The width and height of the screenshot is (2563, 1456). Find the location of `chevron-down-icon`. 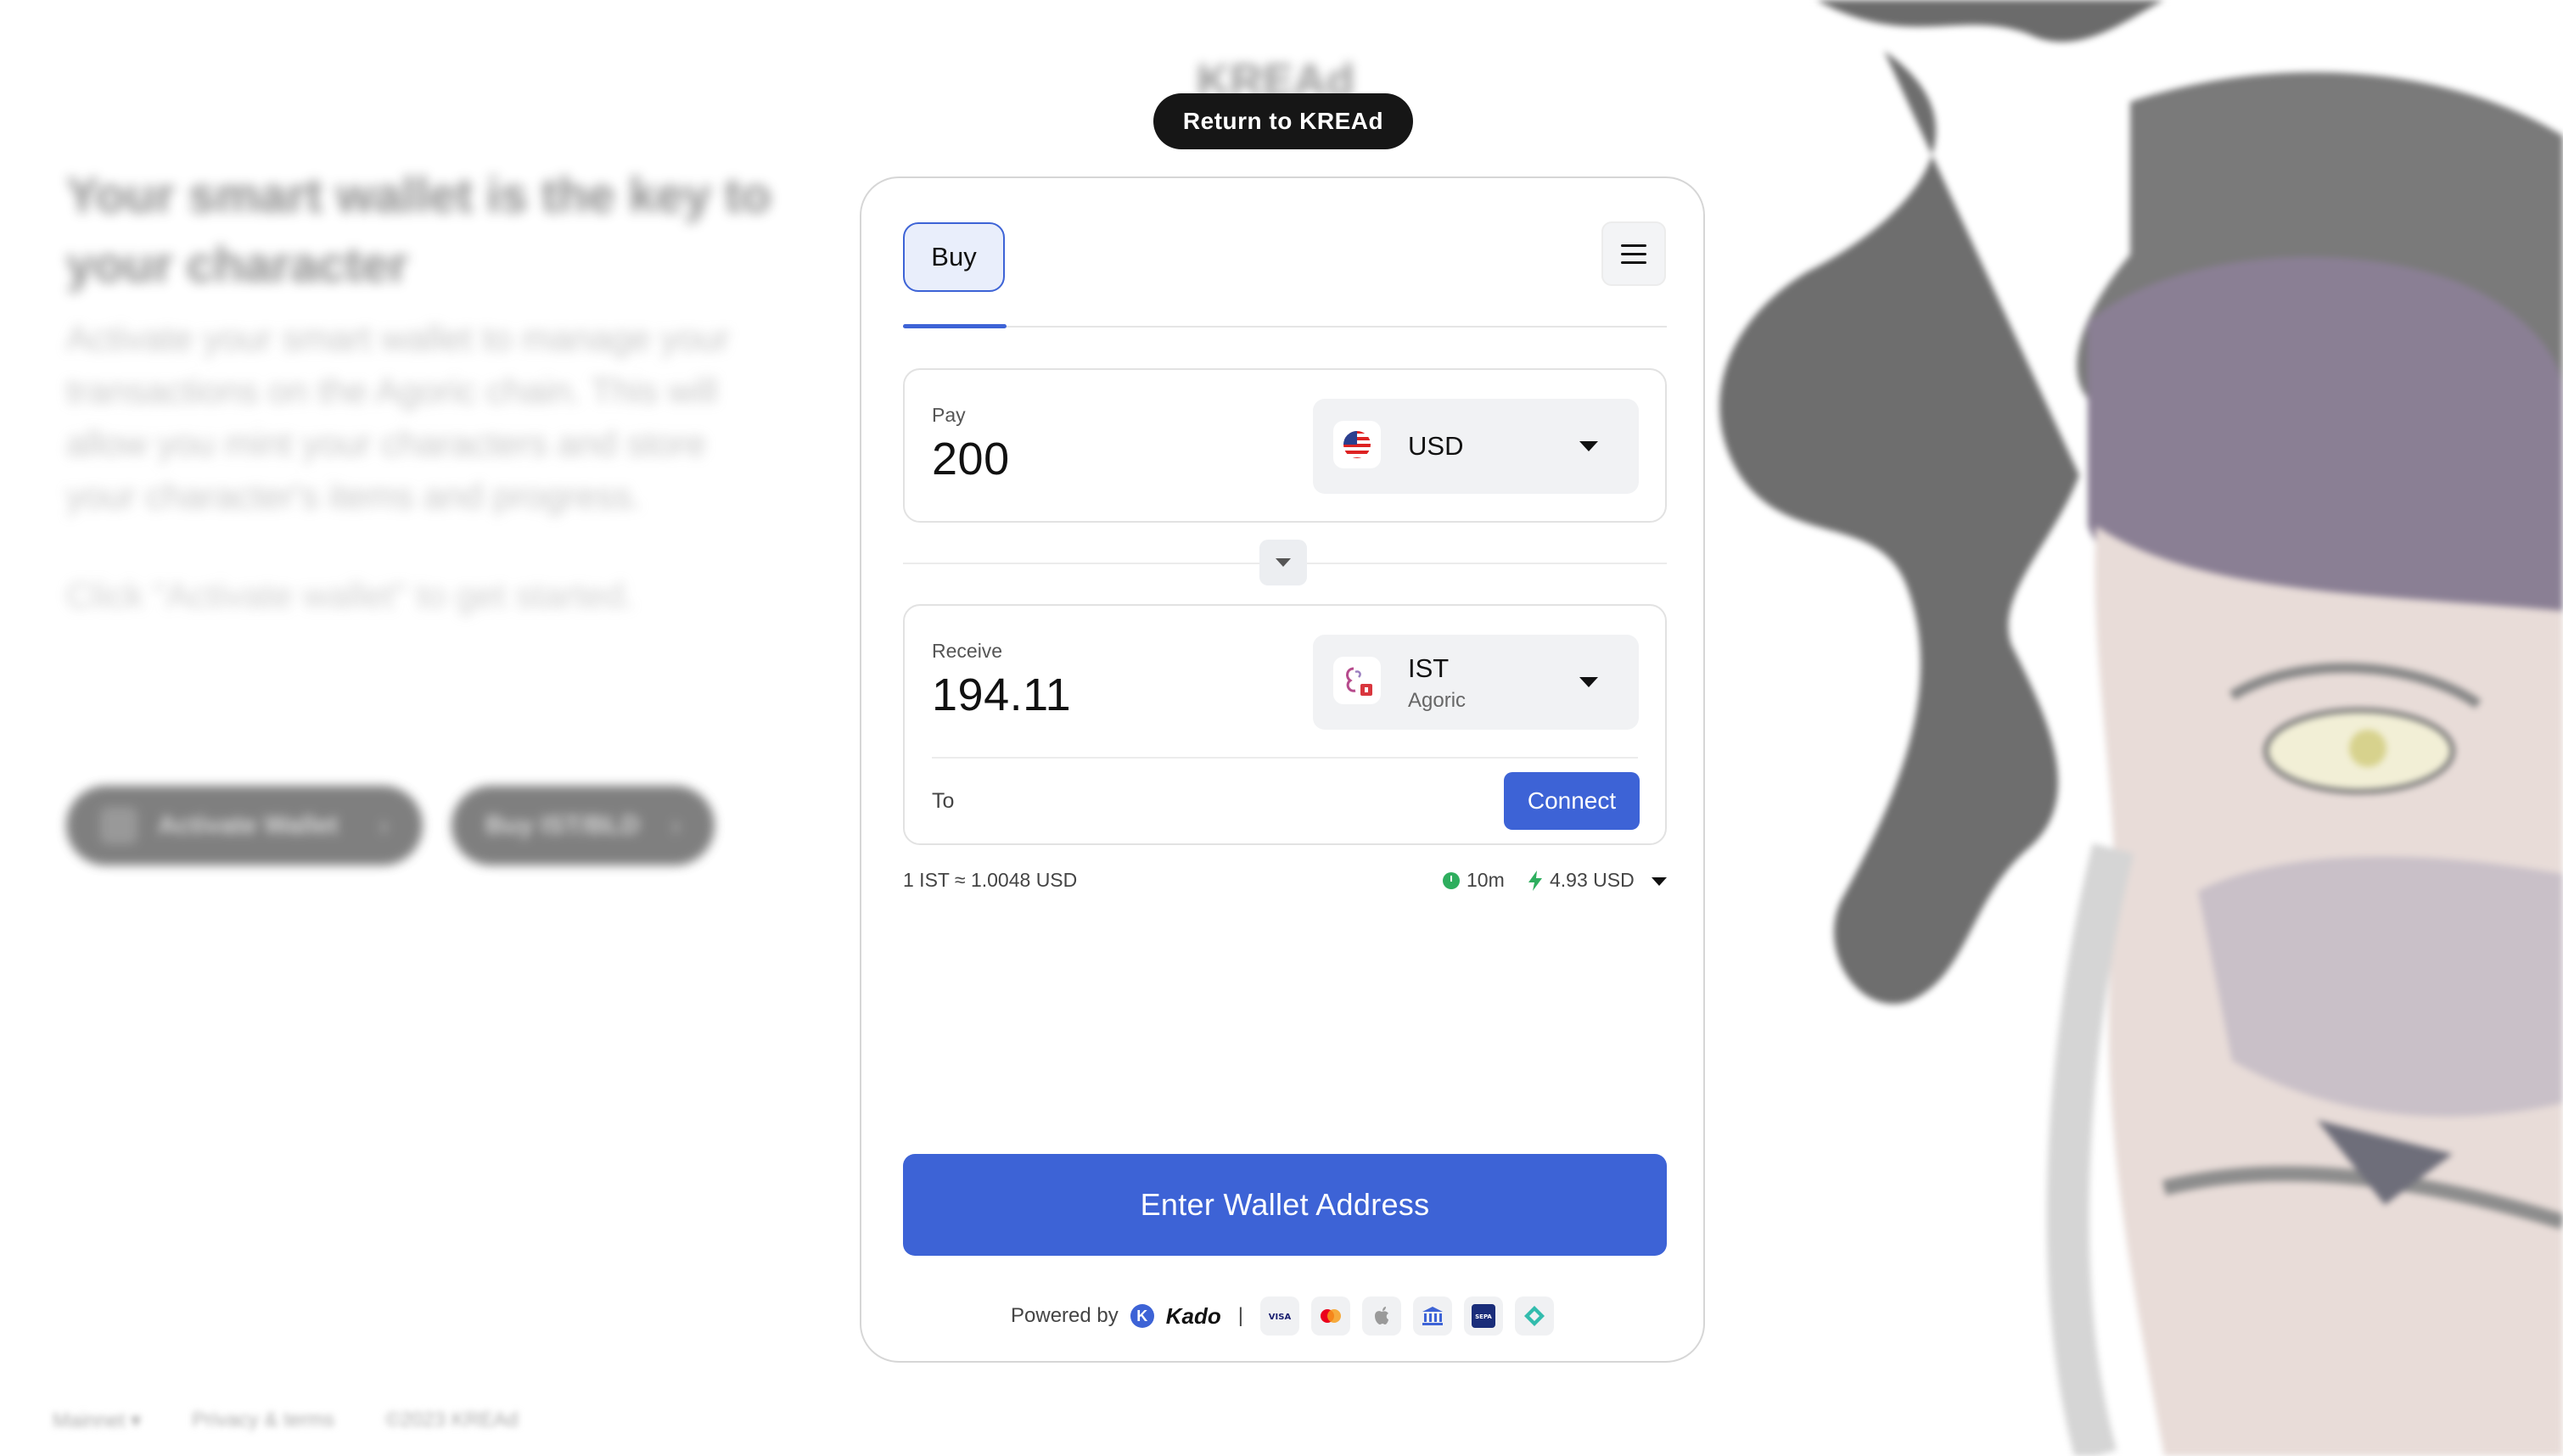

chevron-down-icon is located at coordinates (1283, 562).